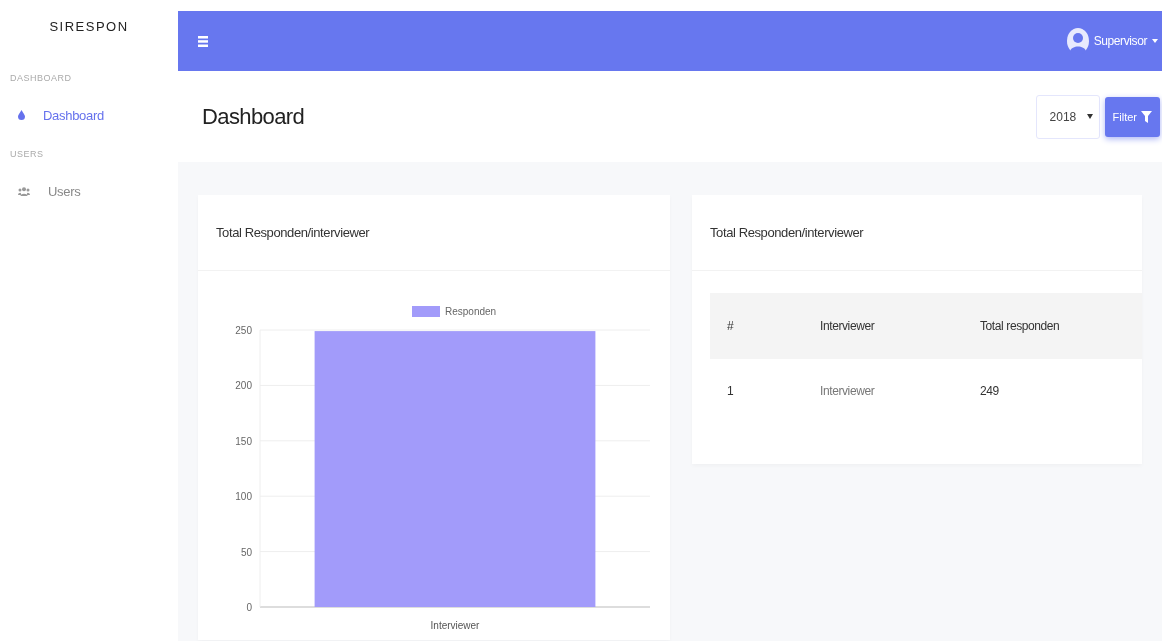  I want to click on y-axis-label: 200, so click(243, 386).